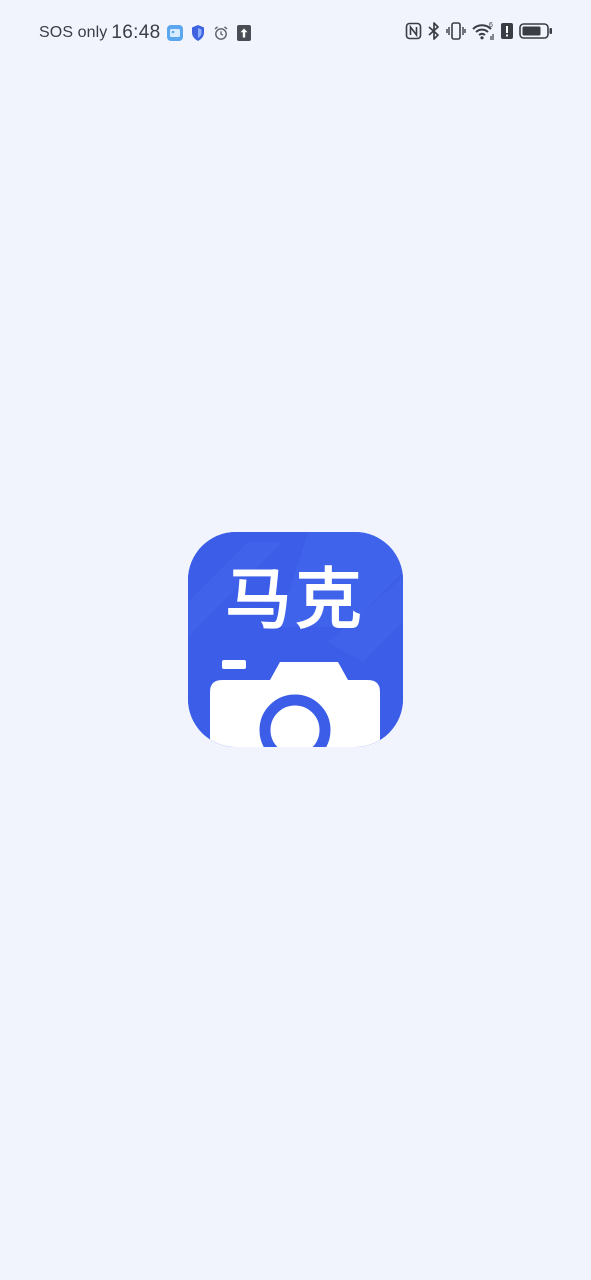  I want to click on app-logo: 马克, so click(295, 639).